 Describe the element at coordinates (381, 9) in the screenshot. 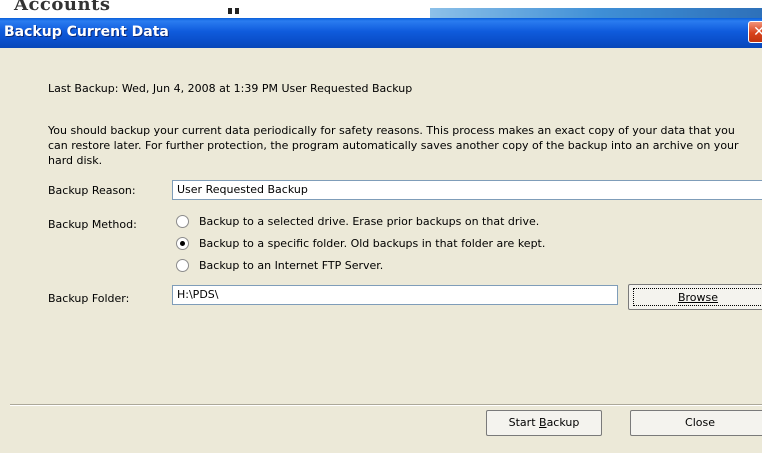

I see `background-window: Accounts` at that location.